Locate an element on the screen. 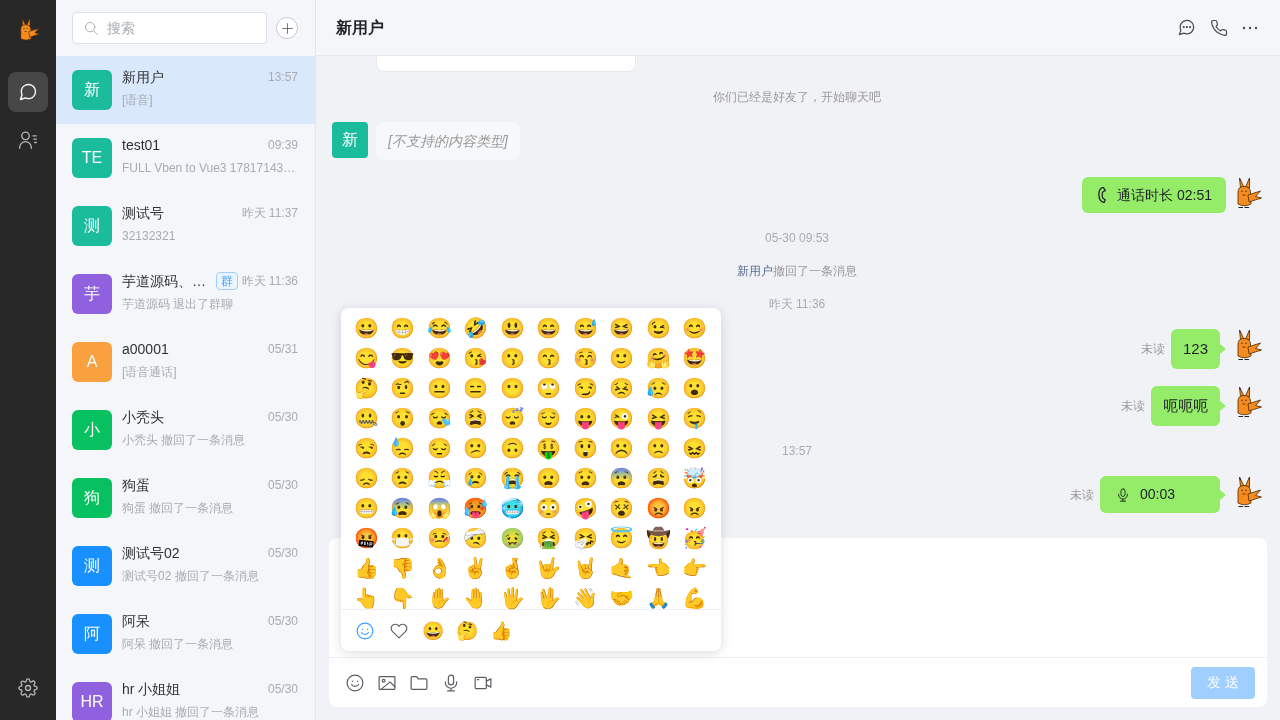  emoji-button: 😣 is located at coordinates (621, 388).